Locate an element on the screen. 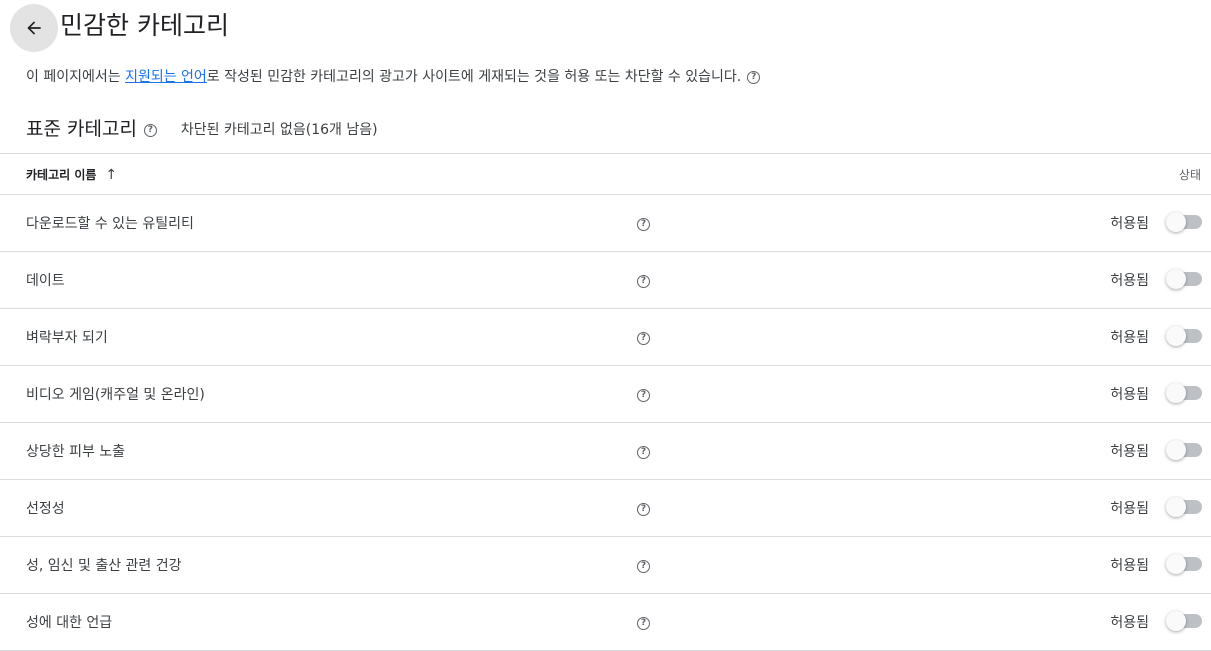 The image size is (1211, 651). arrow-back-icon is located at coordinates (34, 28).